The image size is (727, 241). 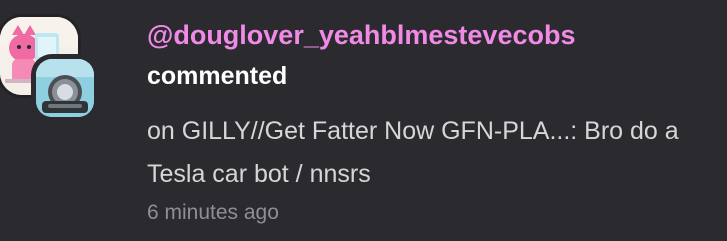 I want to click on avatar-stack, so click(x=52, y=65).